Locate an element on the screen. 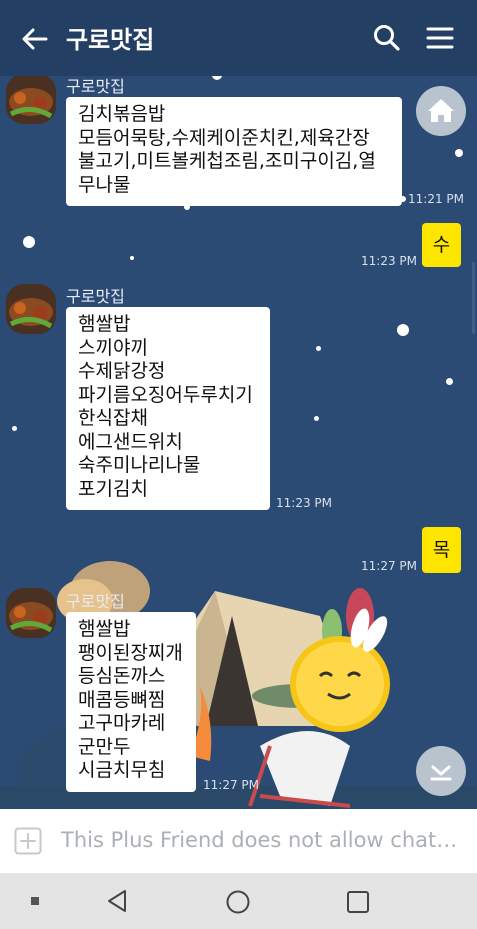 This screenshot has width=477, height=929. message-line: 무나물 is located at coordinates (104, 184).